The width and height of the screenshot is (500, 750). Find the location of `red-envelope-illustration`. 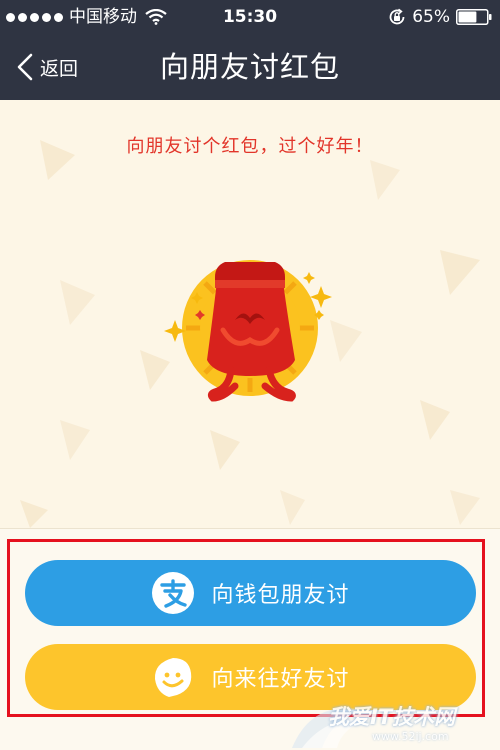

red-envelope-illustration is located at coordinates (248, 331).